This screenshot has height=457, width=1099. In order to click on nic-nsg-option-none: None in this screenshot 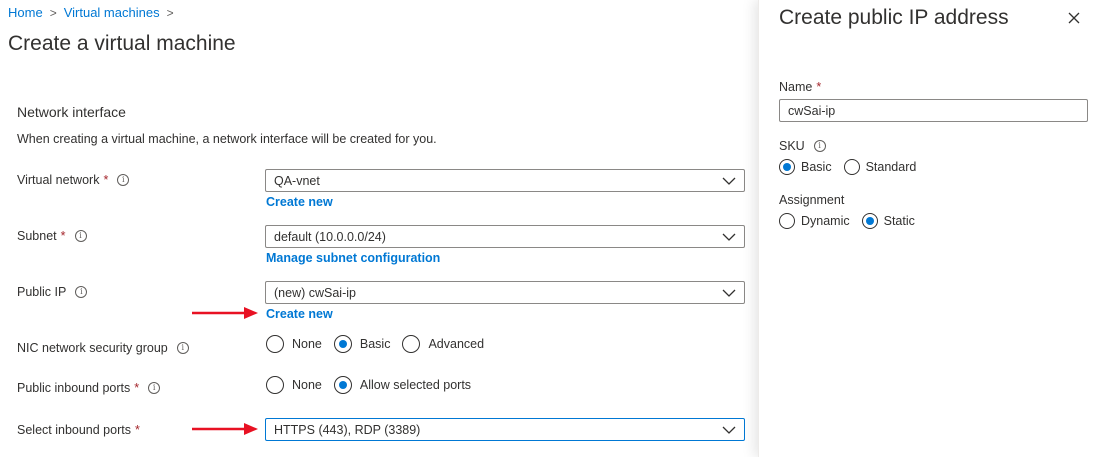, I will do `click(294, 344)`.